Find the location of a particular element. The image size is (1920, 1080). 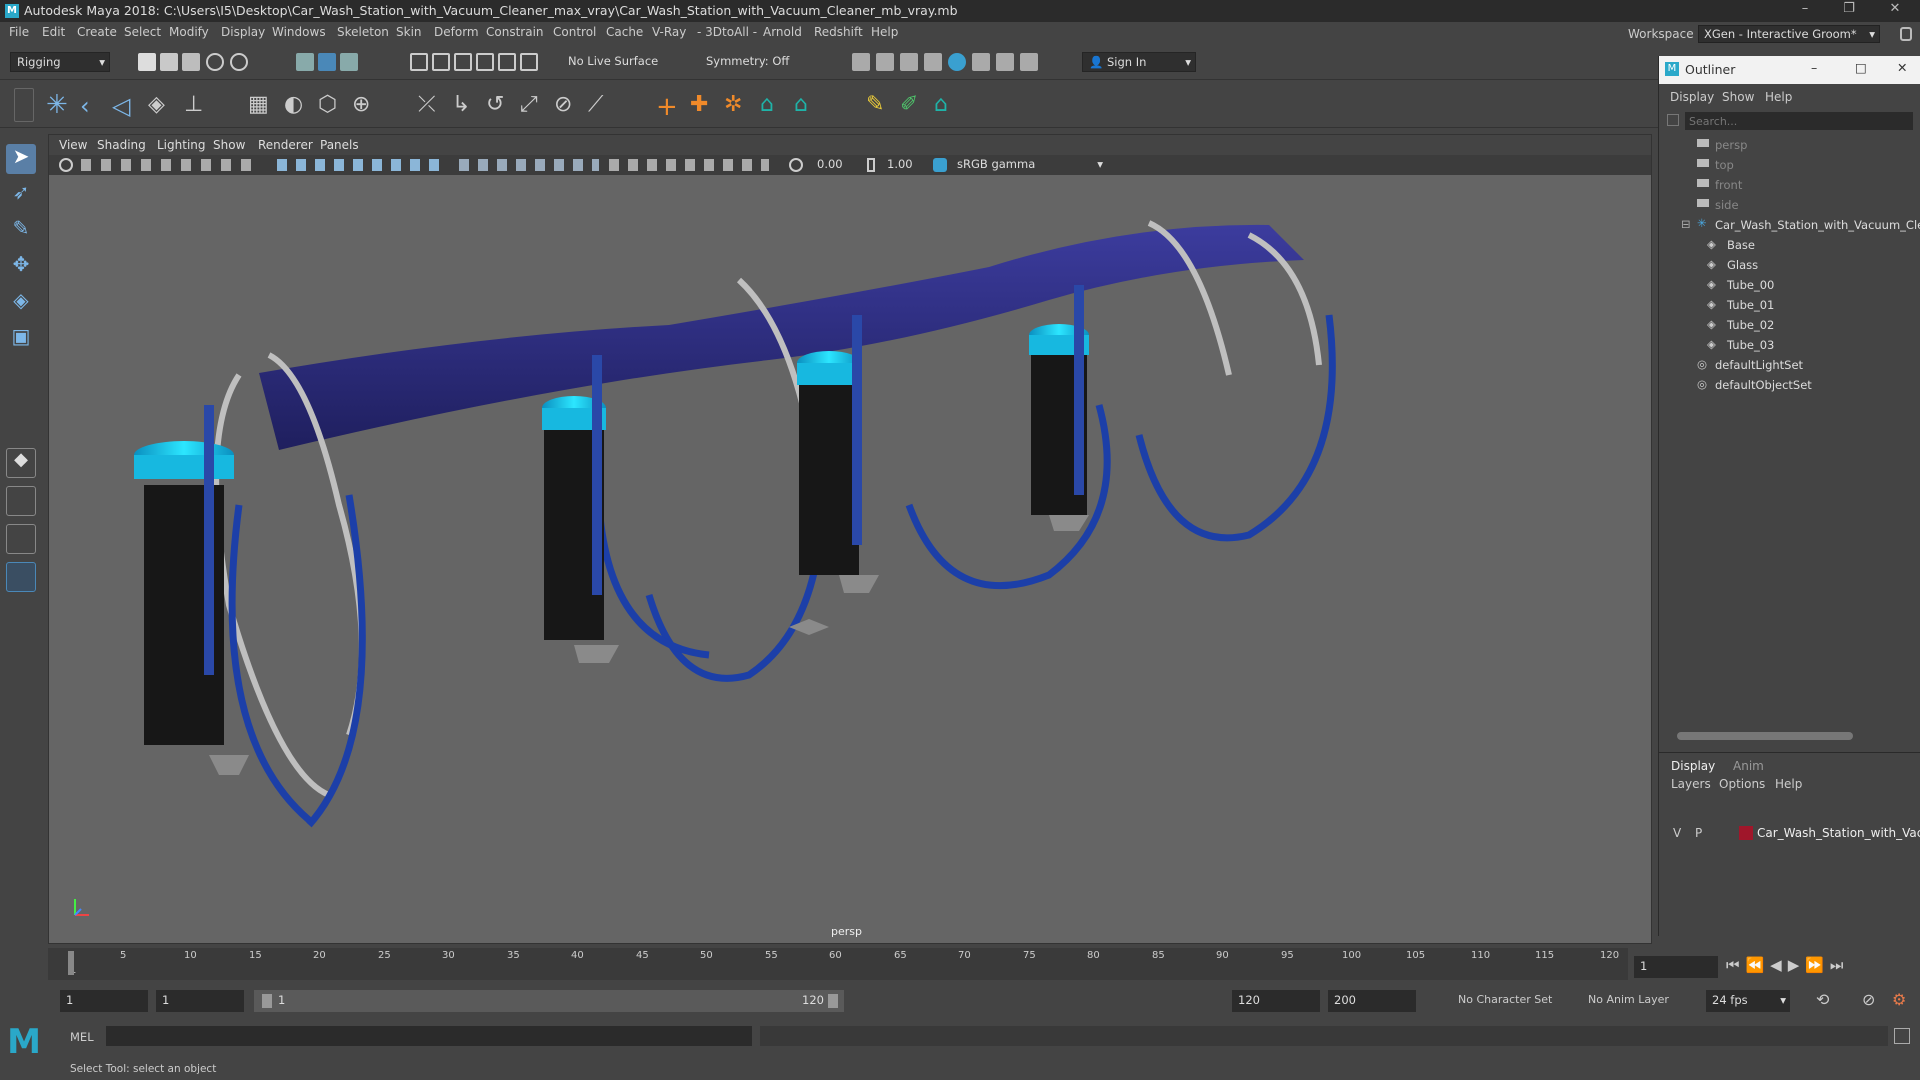

influence-icon: ⊕ is located at coordinates (361, 104).